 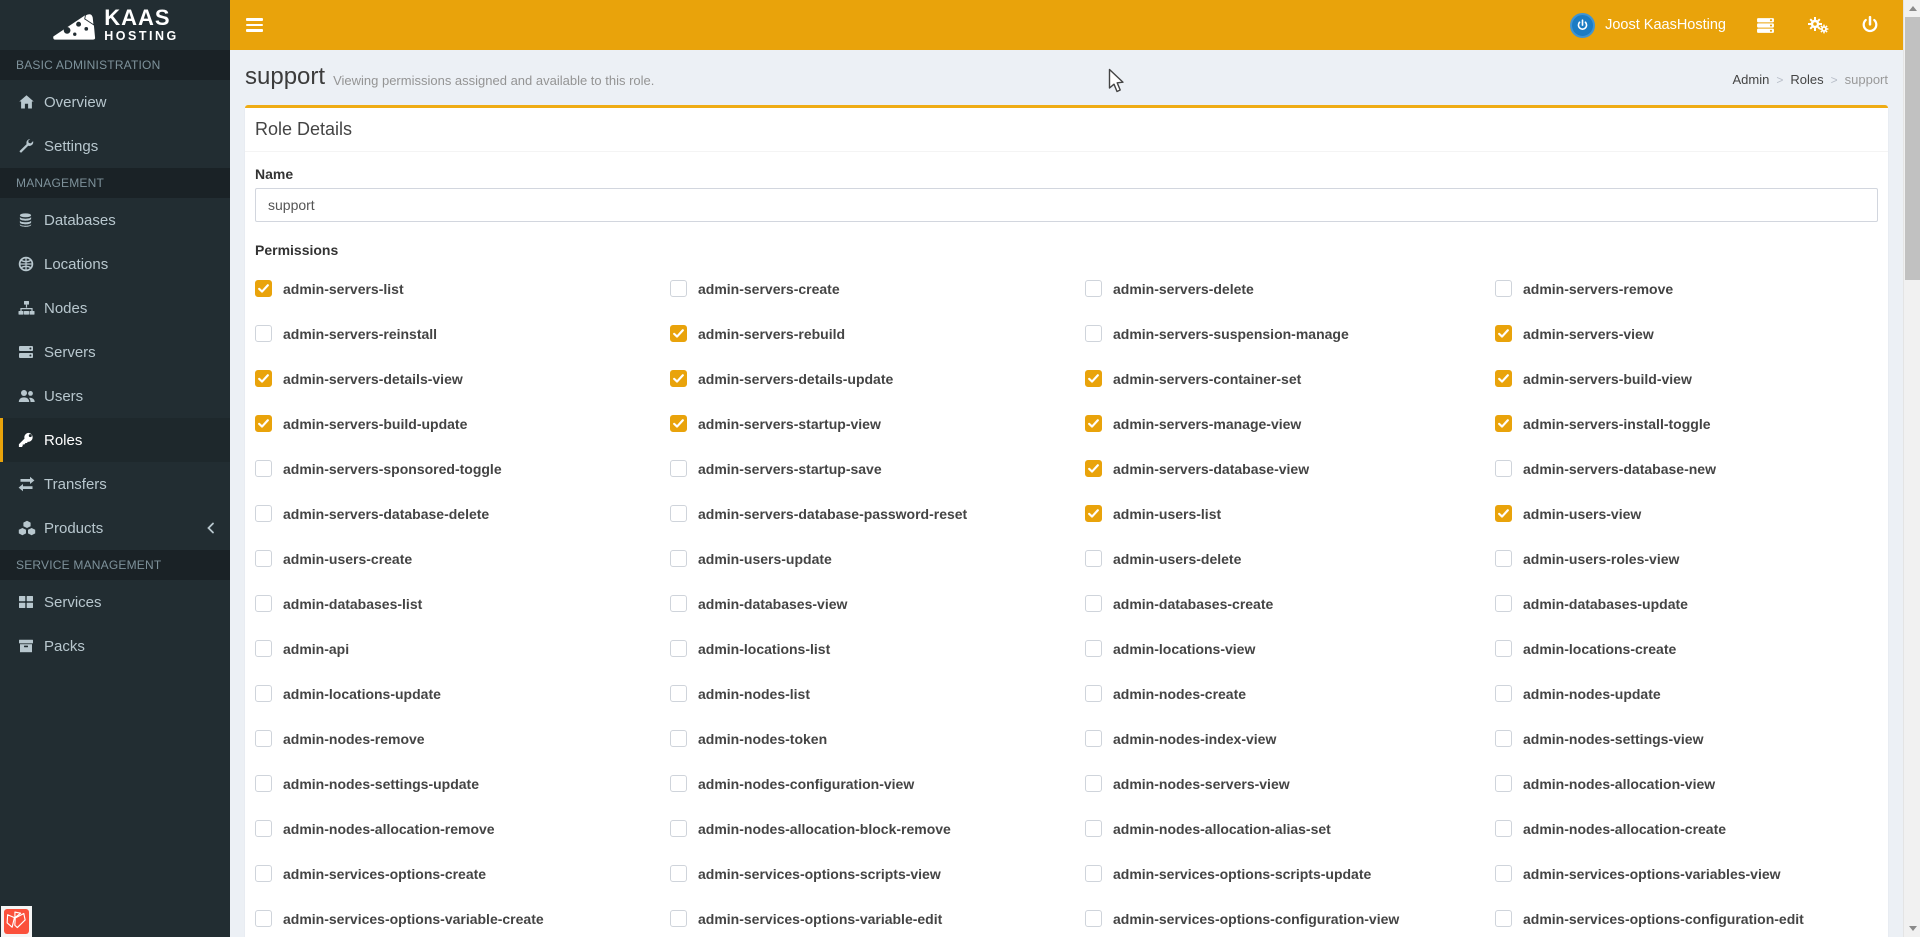 I want to click on permission-admin-services-options-variables-view: admin-services-options-variables-view, so click(x=1686, y=873).